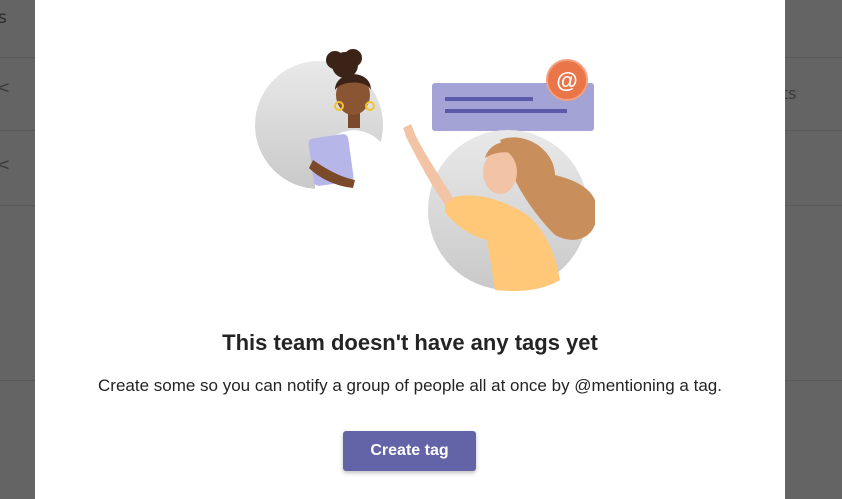 The image size is (842, 499). What do you see at coordinates (409, 451) in the screenshot?
I see `create-tag-button: Create tag` at bounding box center [409, 451].